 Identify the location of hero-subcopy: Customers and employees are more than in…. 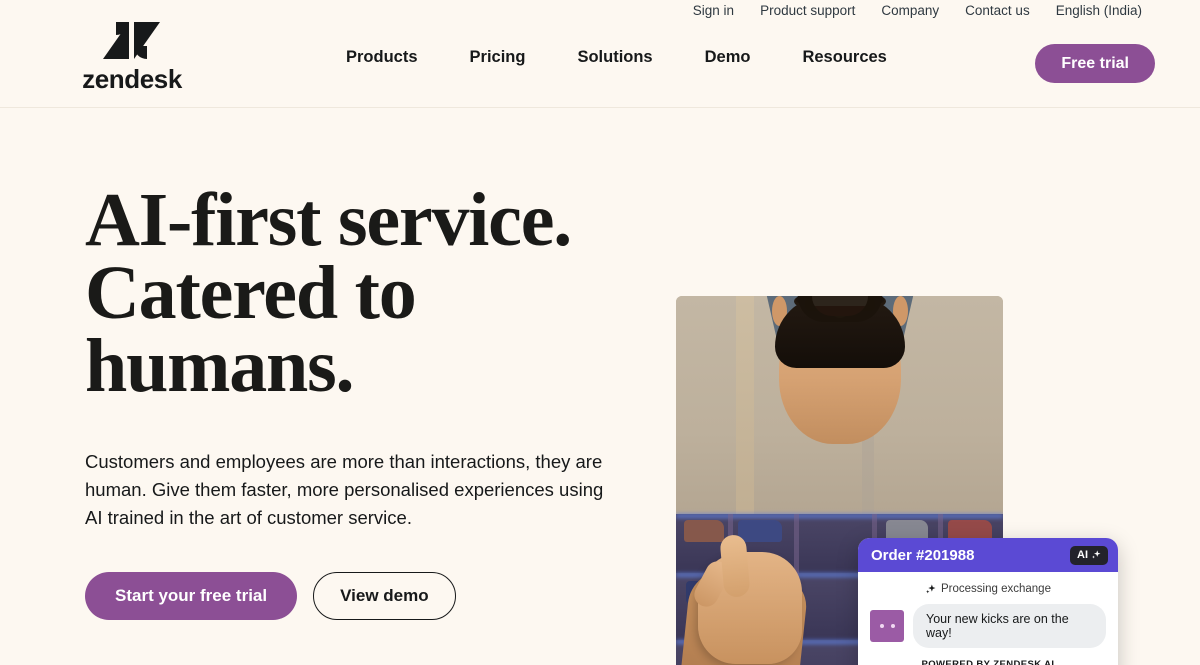
(344, 489).